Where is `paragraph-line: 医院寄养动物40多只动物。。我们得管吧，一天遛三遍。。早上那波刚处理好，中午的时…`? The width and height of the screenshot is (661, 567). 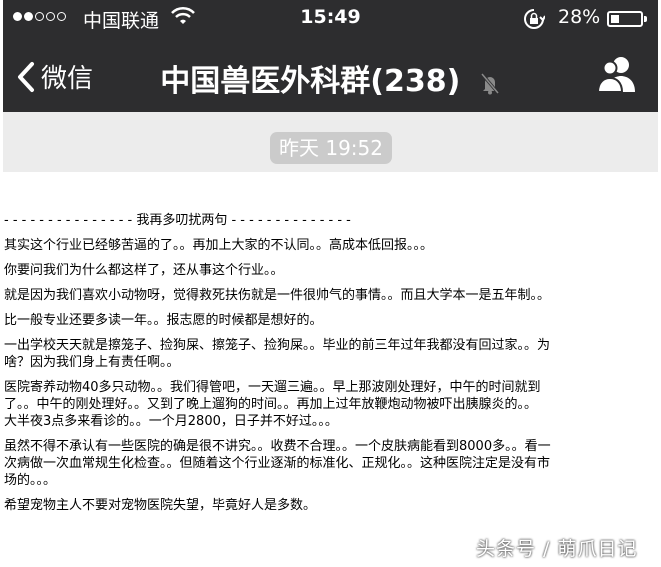 paragraph-line: 医院寄养动物40多只动物。。我们得管吧，一天遛三遍。。早上那波刚处理好，中午的时… is located at coordinates (272, 387).